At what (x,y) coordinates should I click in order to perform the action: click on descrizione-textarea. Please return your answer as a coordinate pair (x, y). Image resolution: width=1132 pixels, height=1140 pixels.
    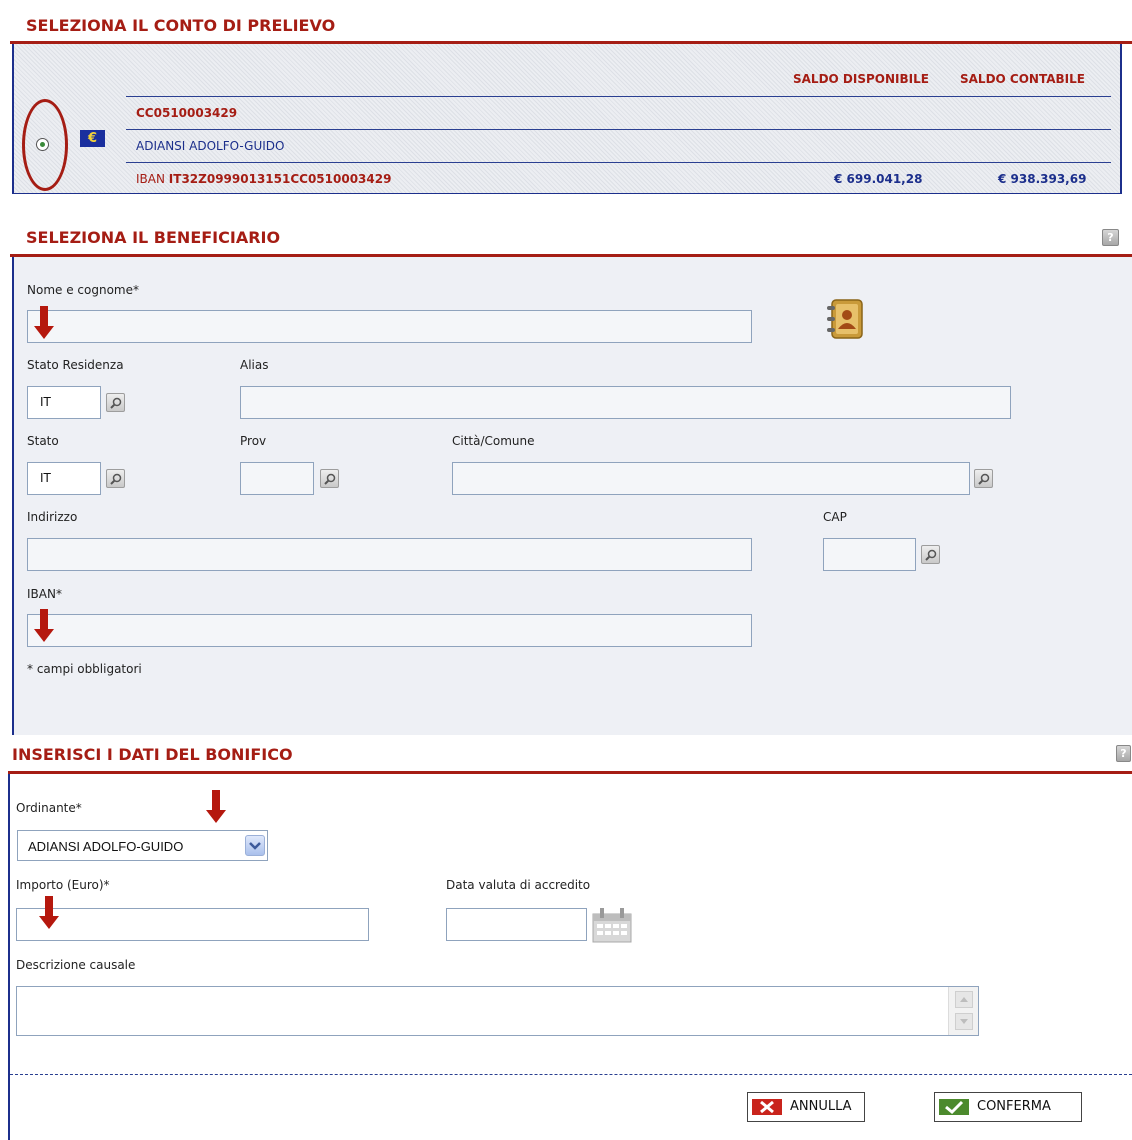
    Looking at the image, I should click on (497, 1011).